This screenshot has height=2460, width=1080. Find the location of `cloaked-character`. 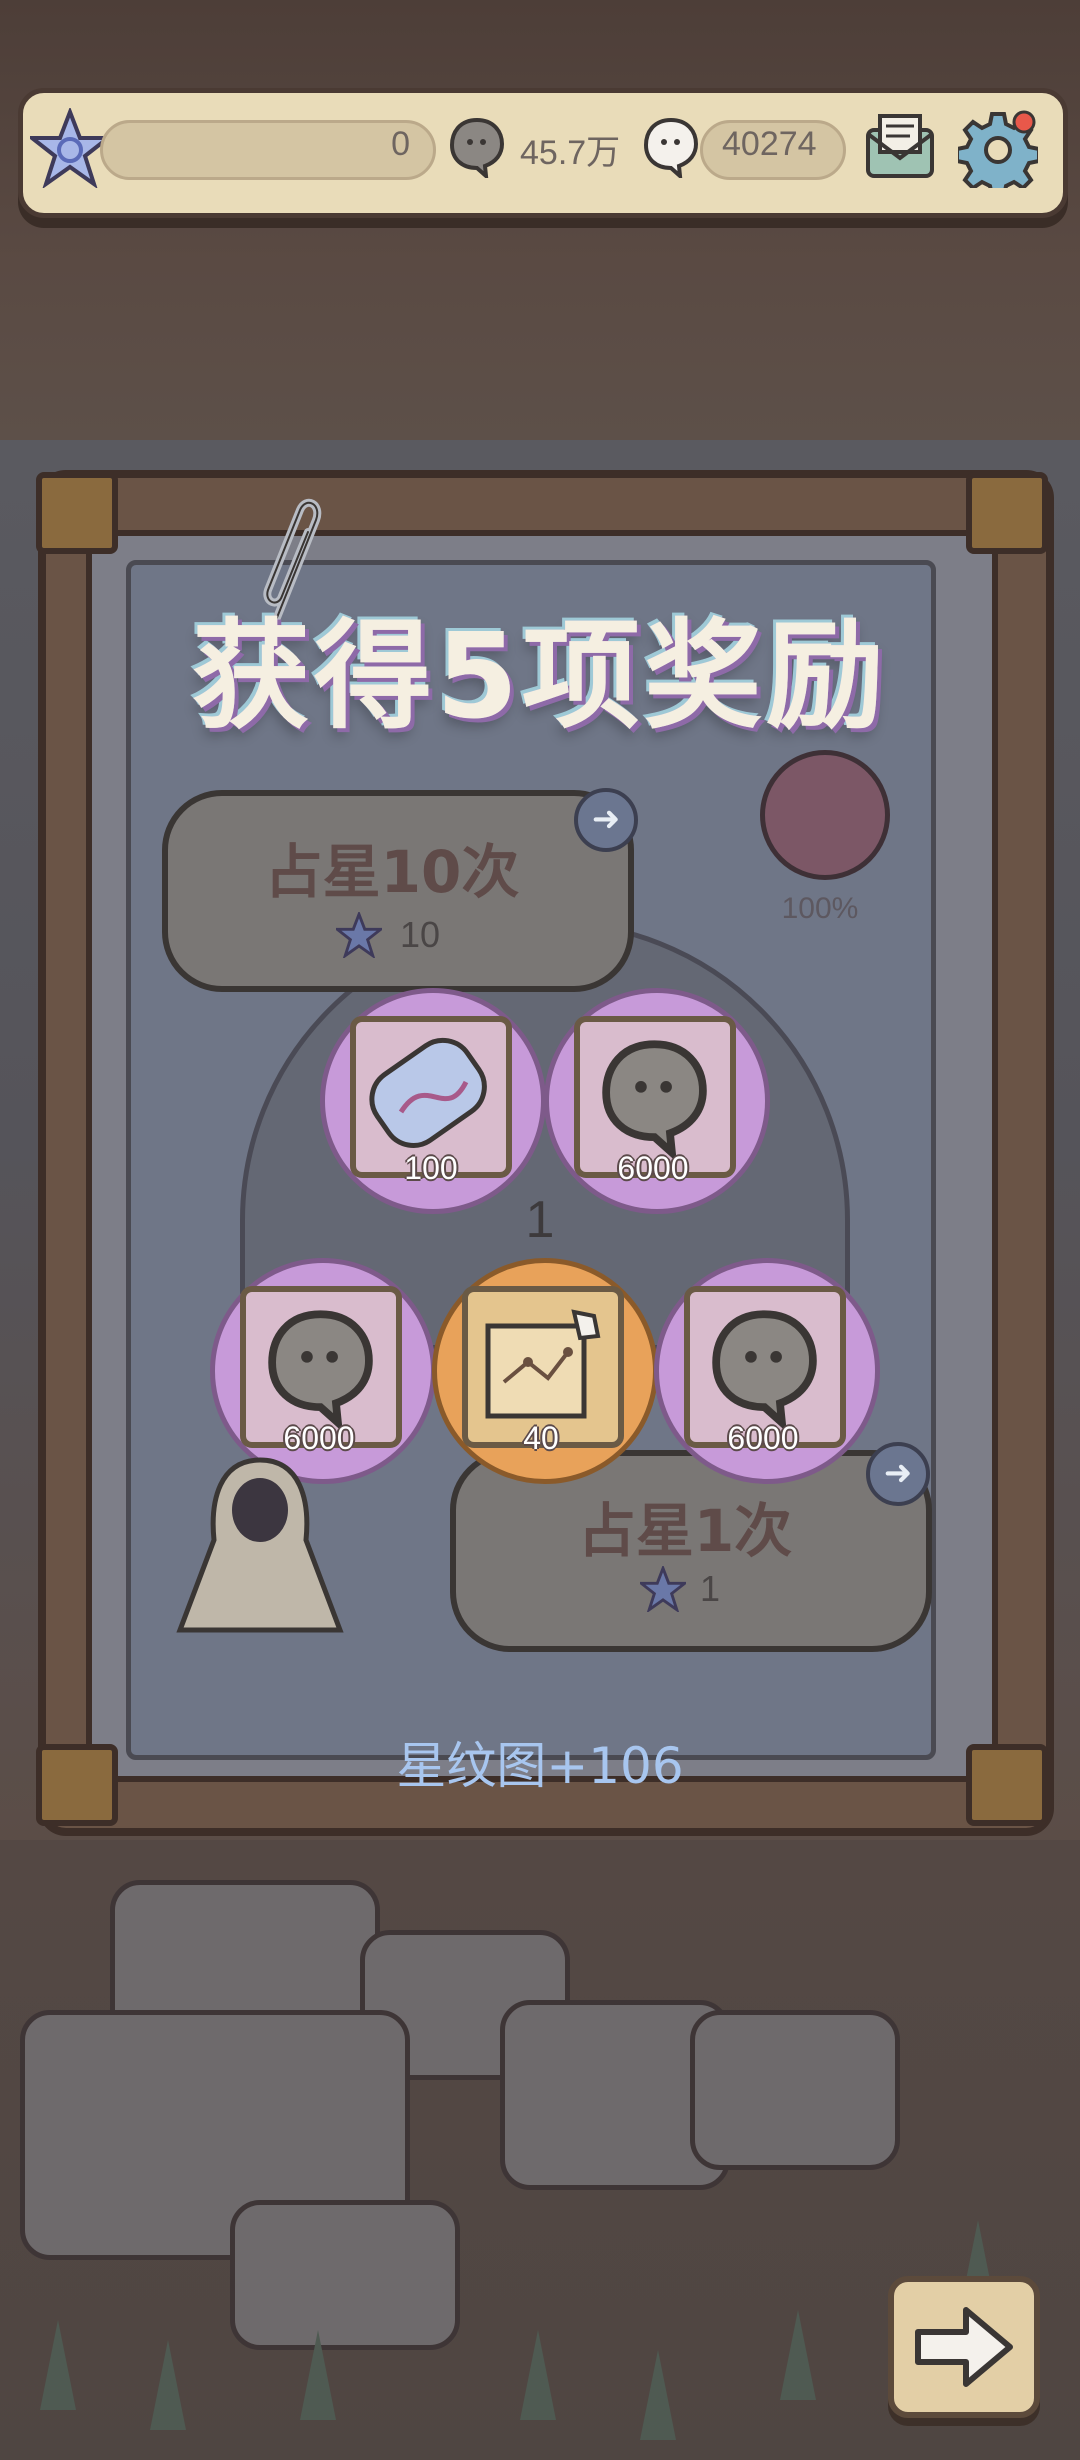

cloaked-character is located at coordinates (260, 1550).